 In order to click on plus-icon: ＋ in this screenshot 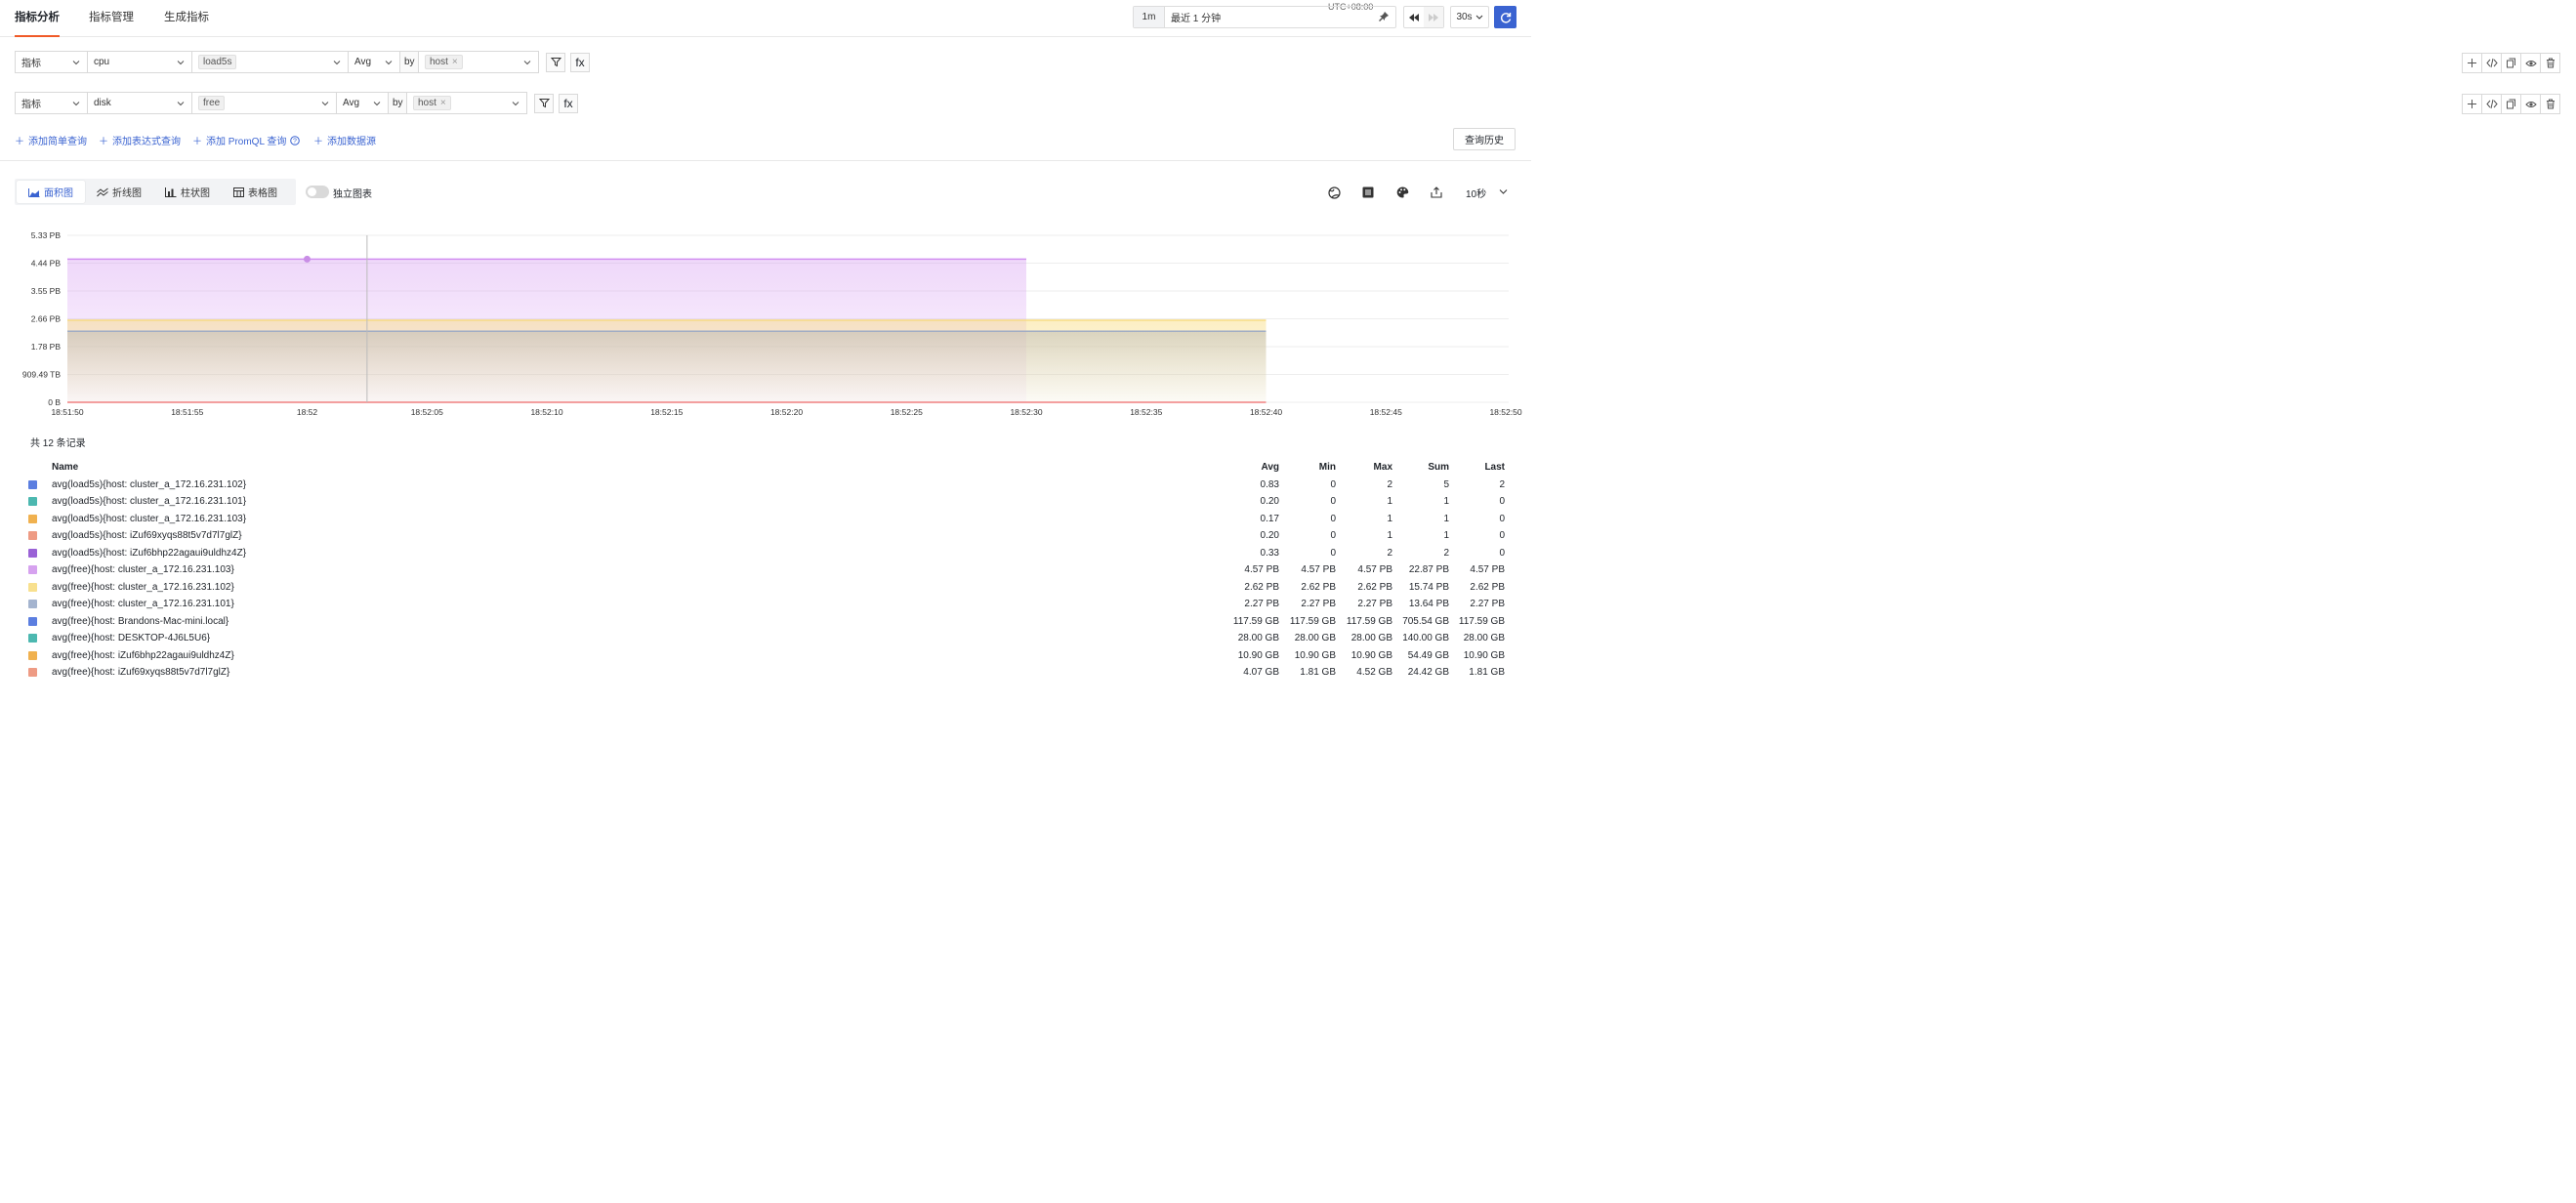, I will do `click(318, 142)`.